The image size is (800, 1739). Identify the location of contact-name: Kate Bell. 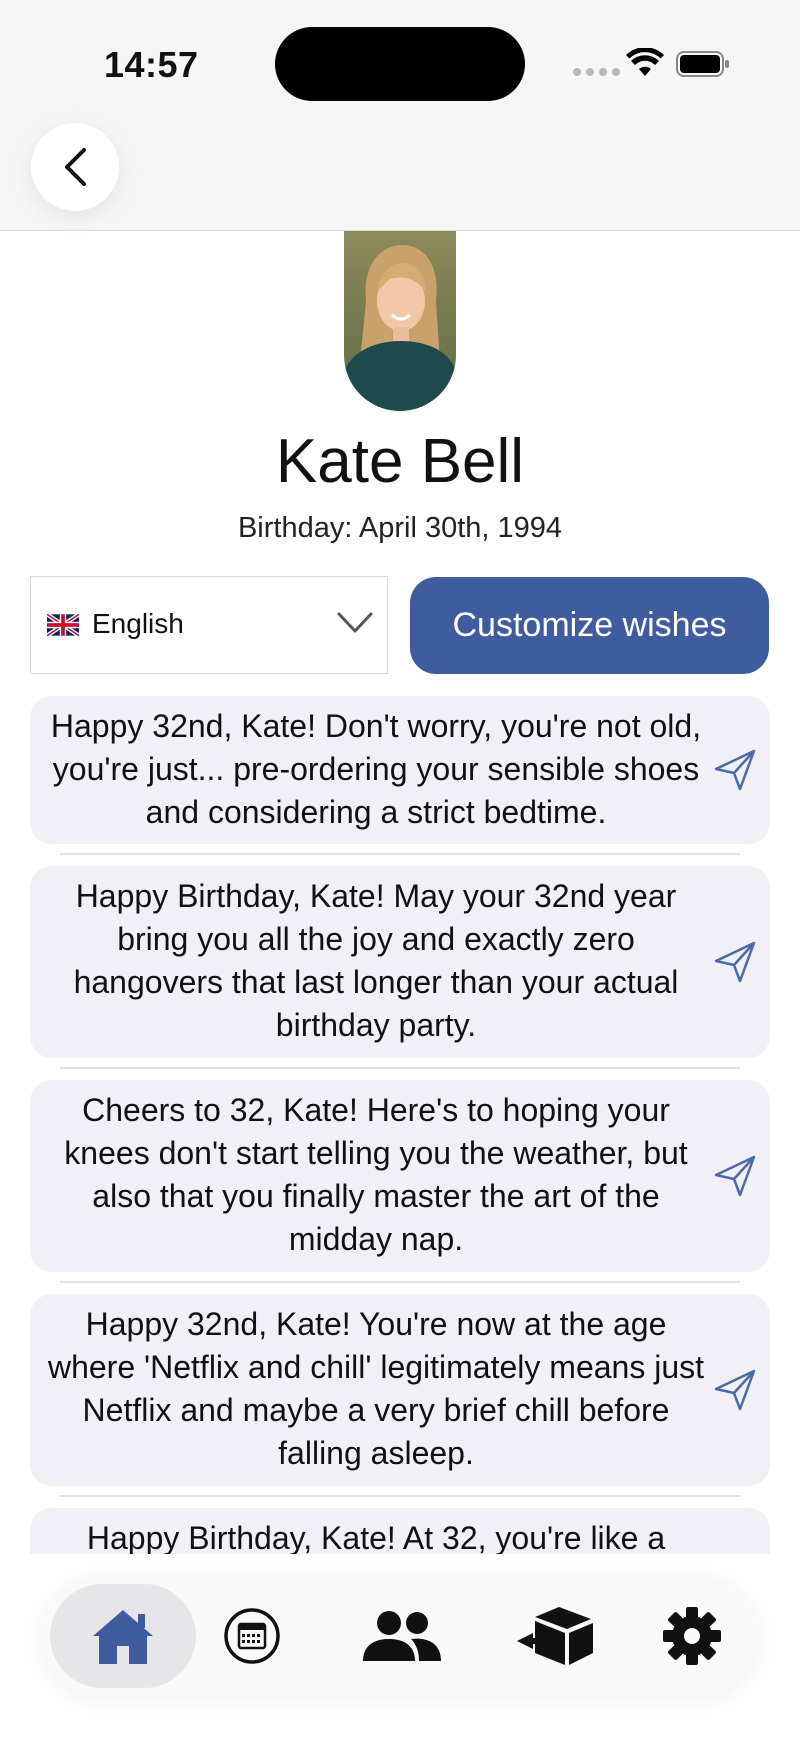
(400, 461).